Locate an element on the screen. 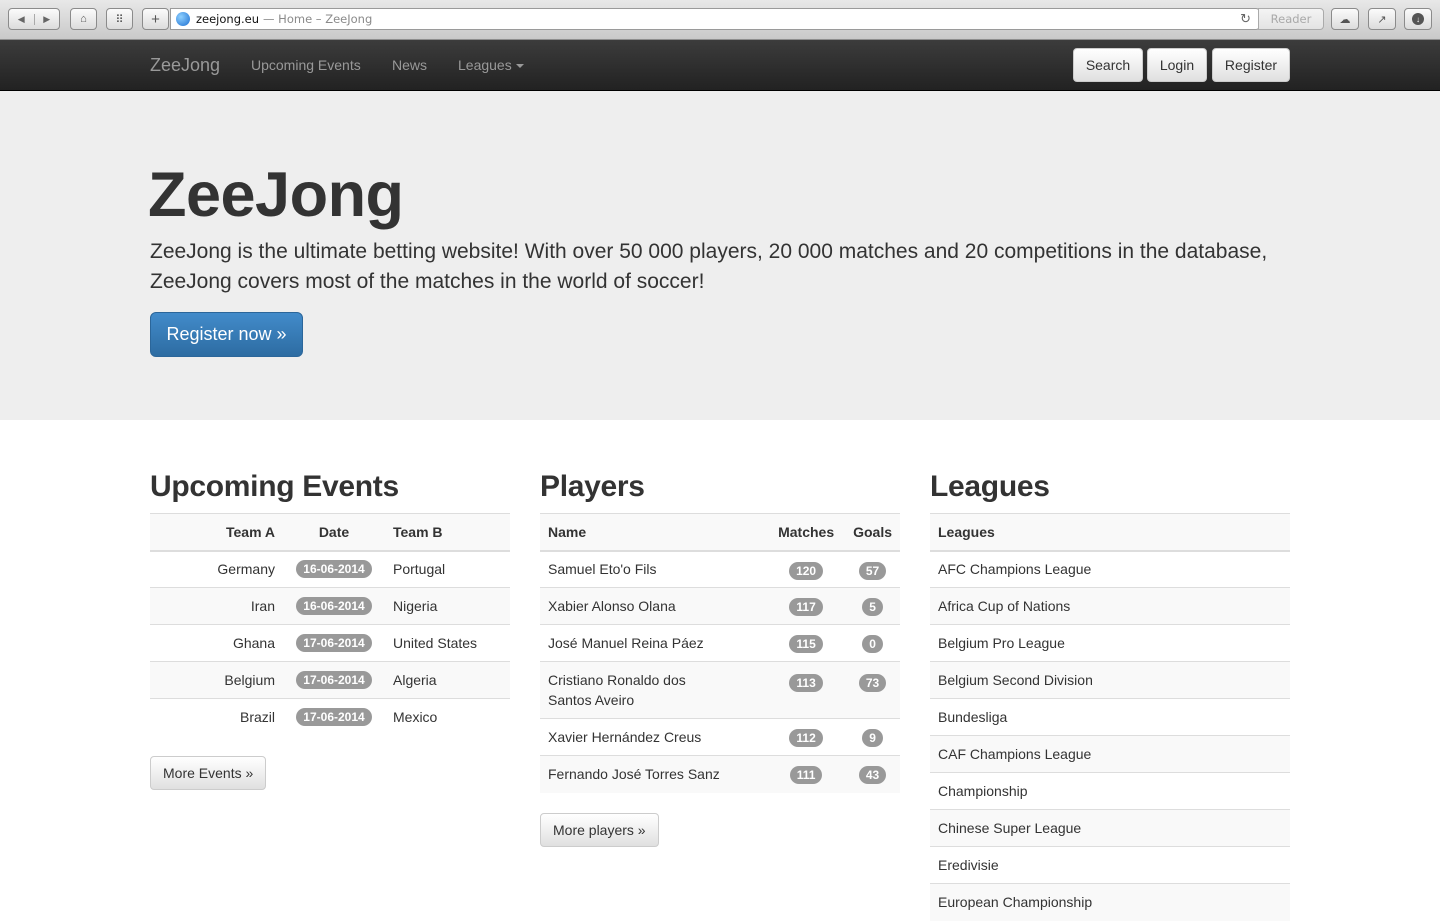 This screenshot has width=1440, height=921. matches-cell: 117 is located at coordinates (806, 606).